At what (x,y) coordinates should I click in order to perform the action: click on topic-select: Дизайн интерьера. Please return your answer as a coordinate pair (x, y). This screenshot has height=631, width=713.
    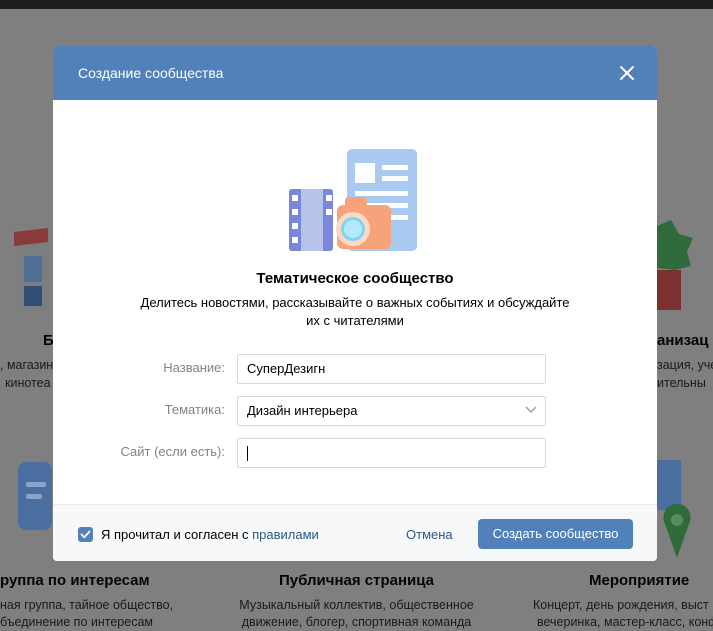
    Looking at the image, I should click on (391, 411).